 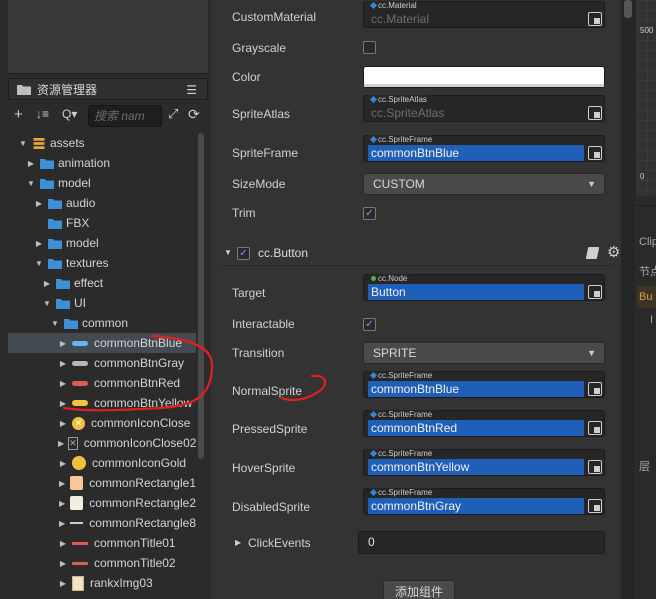 I want to click on tree-item-label: commonIconGold, so click(x=139, y=463).